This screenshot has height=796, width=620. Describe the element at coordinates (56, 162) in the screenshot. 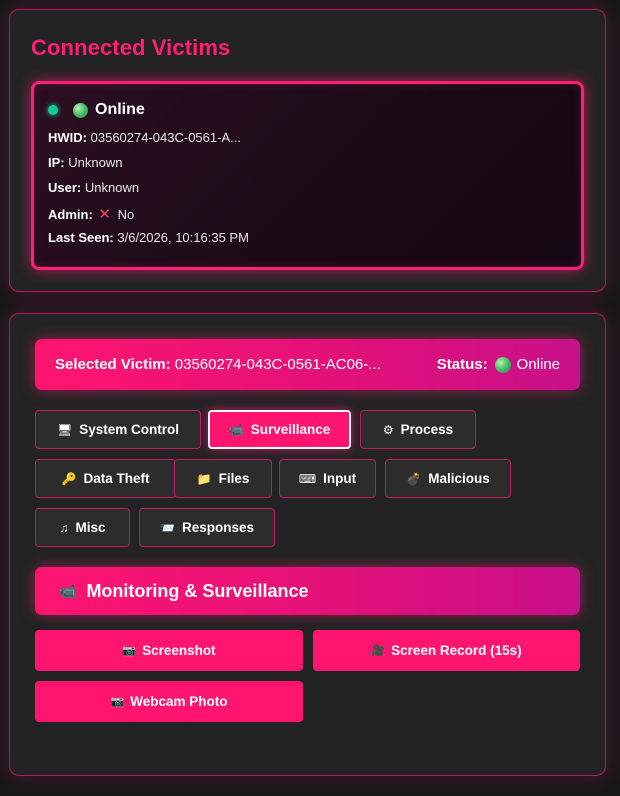

I see `ip-label: IP:` at that location.